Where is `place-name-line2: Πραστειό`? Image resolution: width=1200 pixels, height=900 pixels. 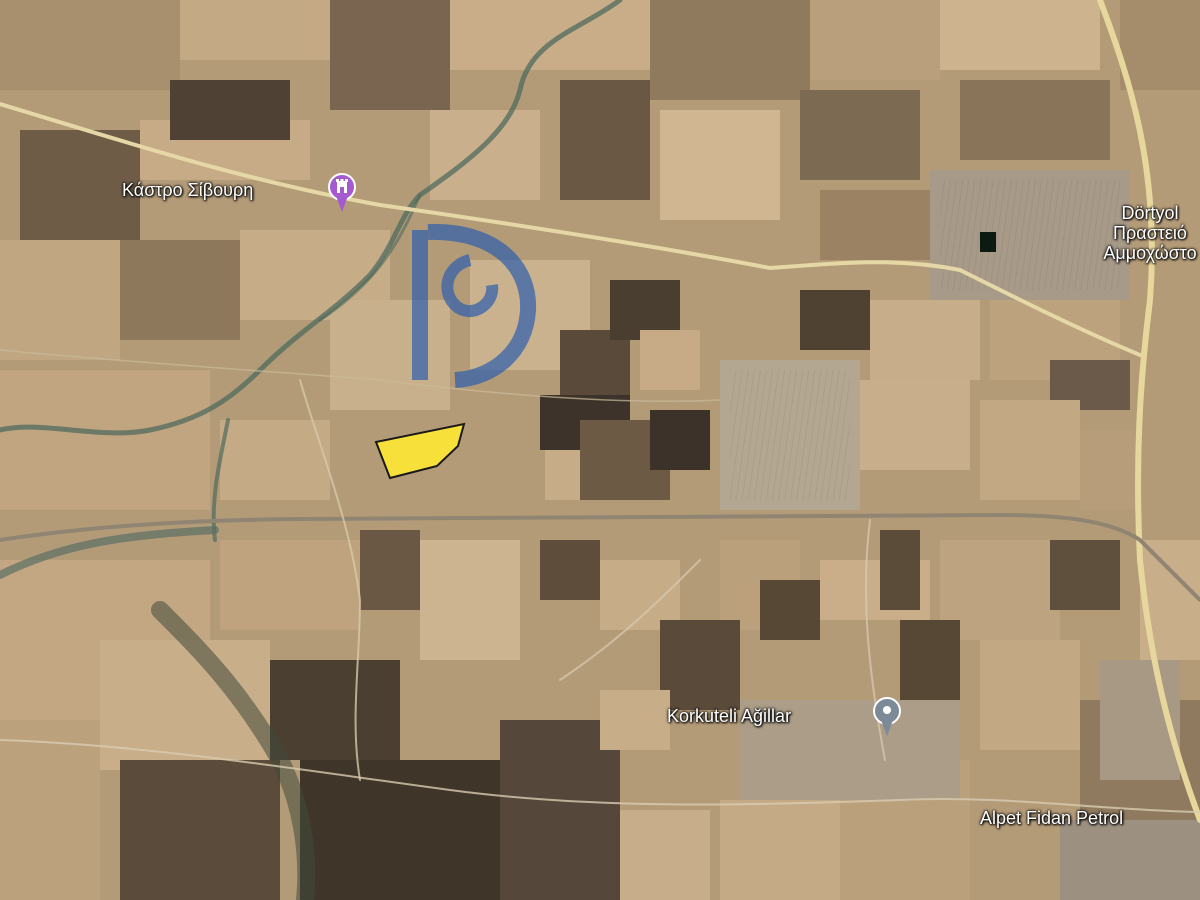
place-name-line2: Πραστειό is located at coordinates (1150, 233).